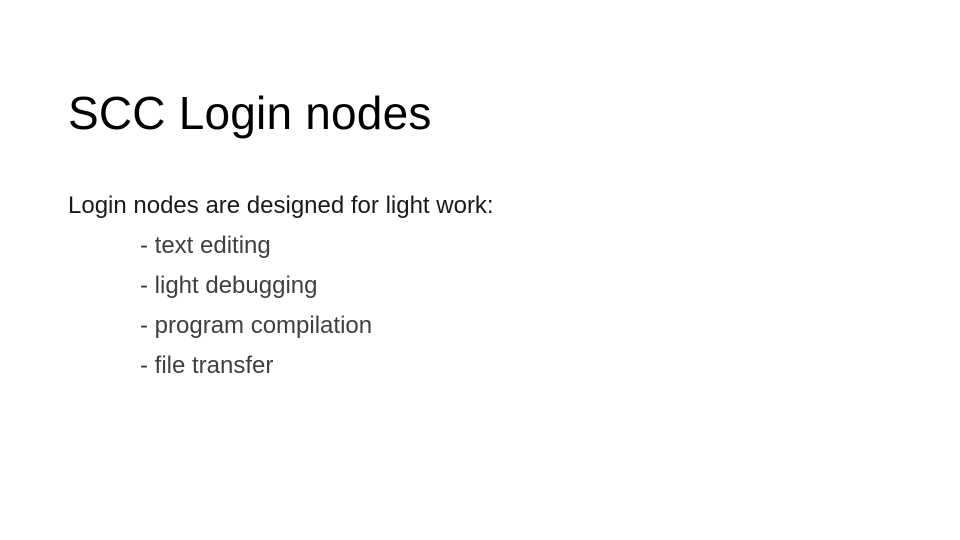 This screenshot has height=540, width=960. I want to click on chevron-arrow-band, so click(486, 23).